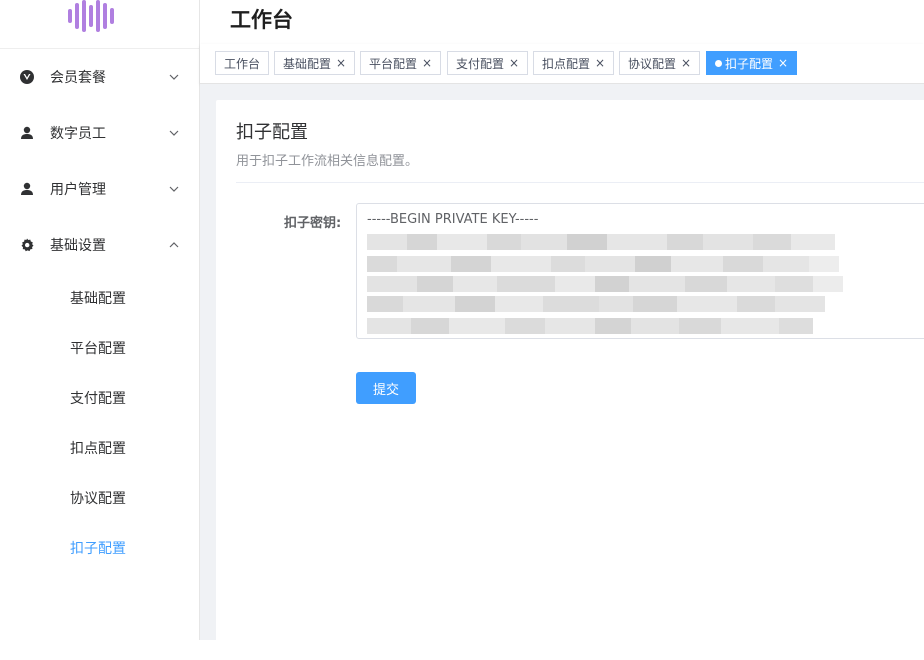 The width and height of the screenshot is (924, 660). What do you see at coordinates (386, 388) in the screenshot?
I see `submit-button: 提交` at bounding box center [386, 388].